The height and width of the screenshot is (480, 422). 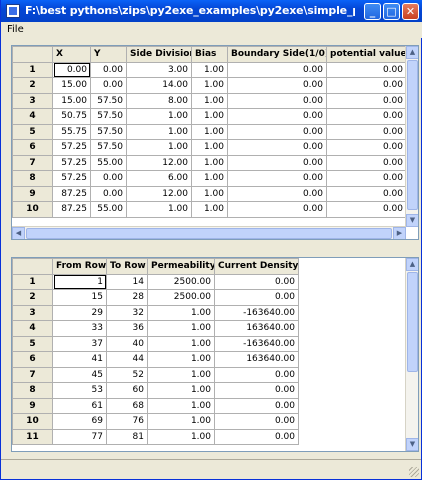 I want to click on maximize-button: □, so click(x=391, y=11).